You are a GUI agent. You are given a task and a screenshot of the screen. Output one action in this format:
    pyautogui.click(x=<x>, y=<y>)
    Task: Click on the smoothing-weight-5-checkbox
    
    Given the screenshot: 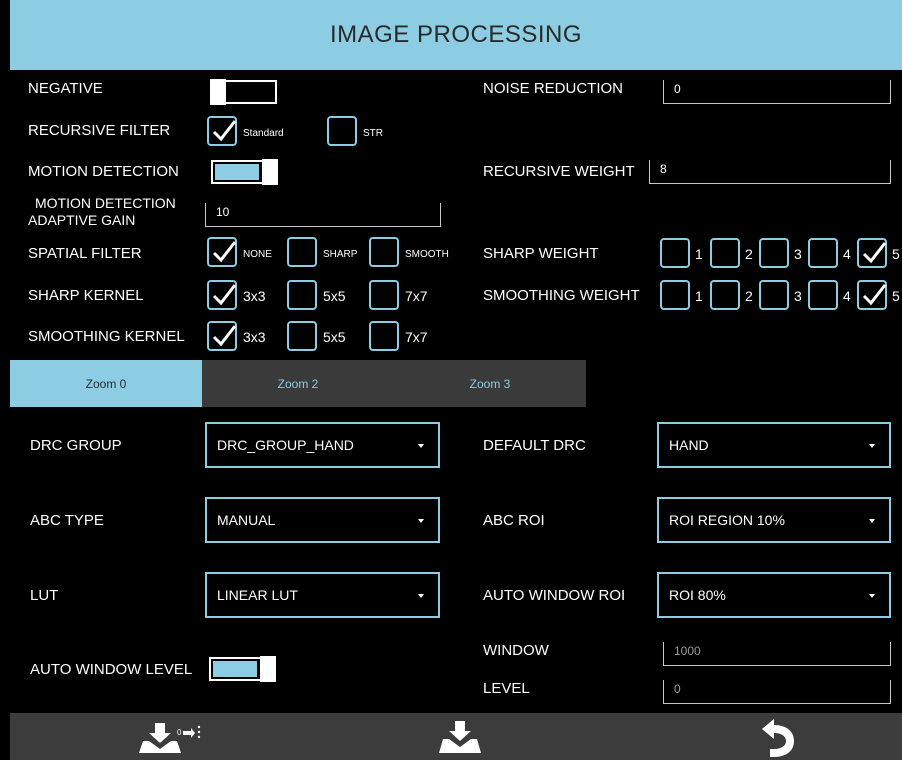 What is the action you would take?
    pyautogui.click(x=872, y=295)
    